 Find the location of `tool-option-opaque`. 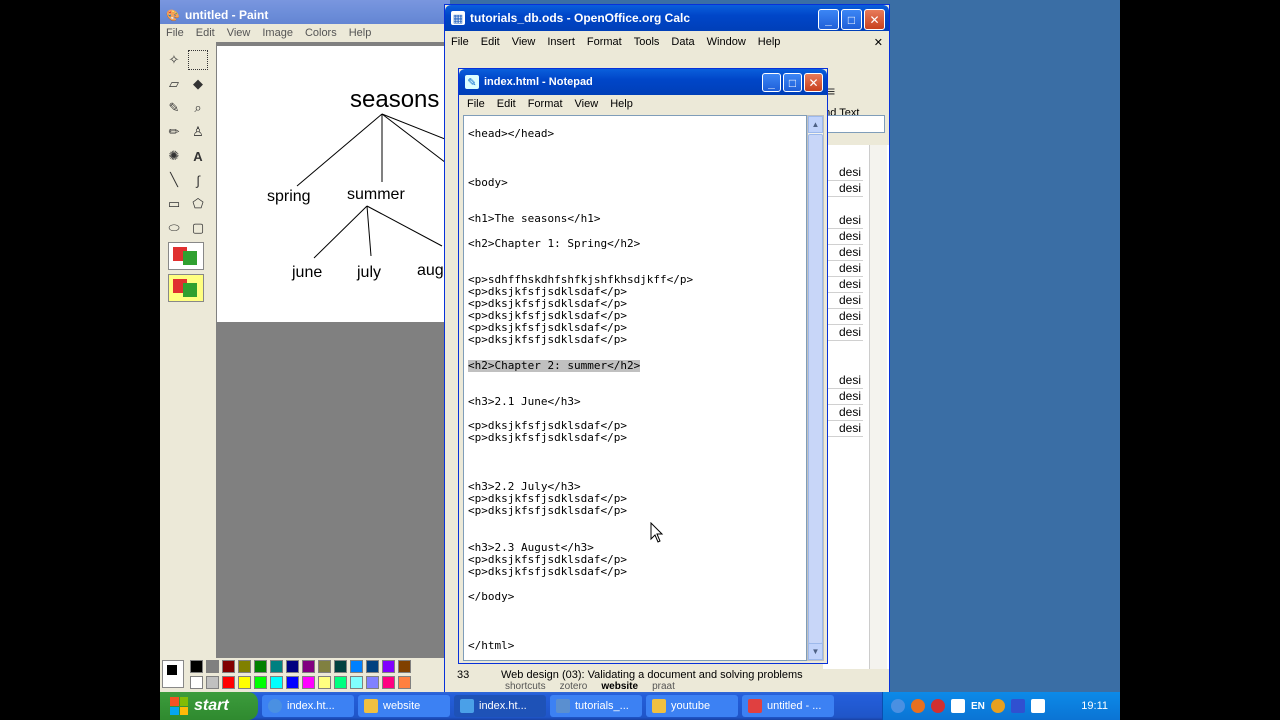

tool-option-opaque is located at coordinates (186, 256).